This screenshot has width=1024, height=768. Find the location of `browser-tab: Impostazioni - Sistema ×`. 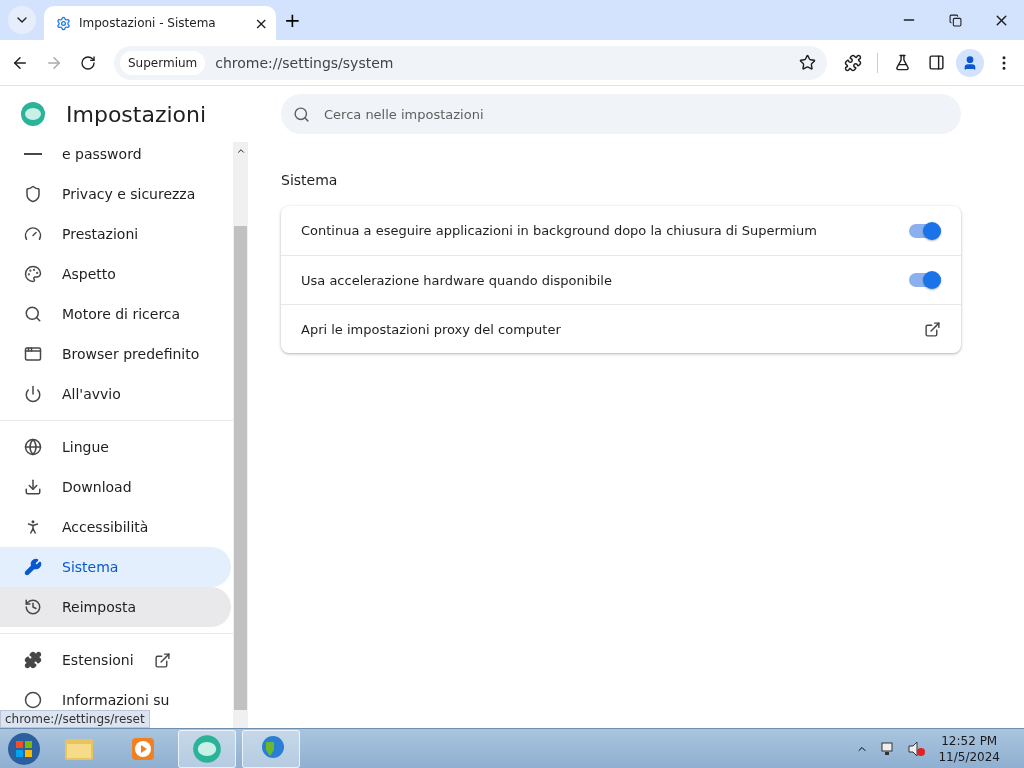

browser-tab: Impostazioni - Sistema × is located at coordinates (160, 23).